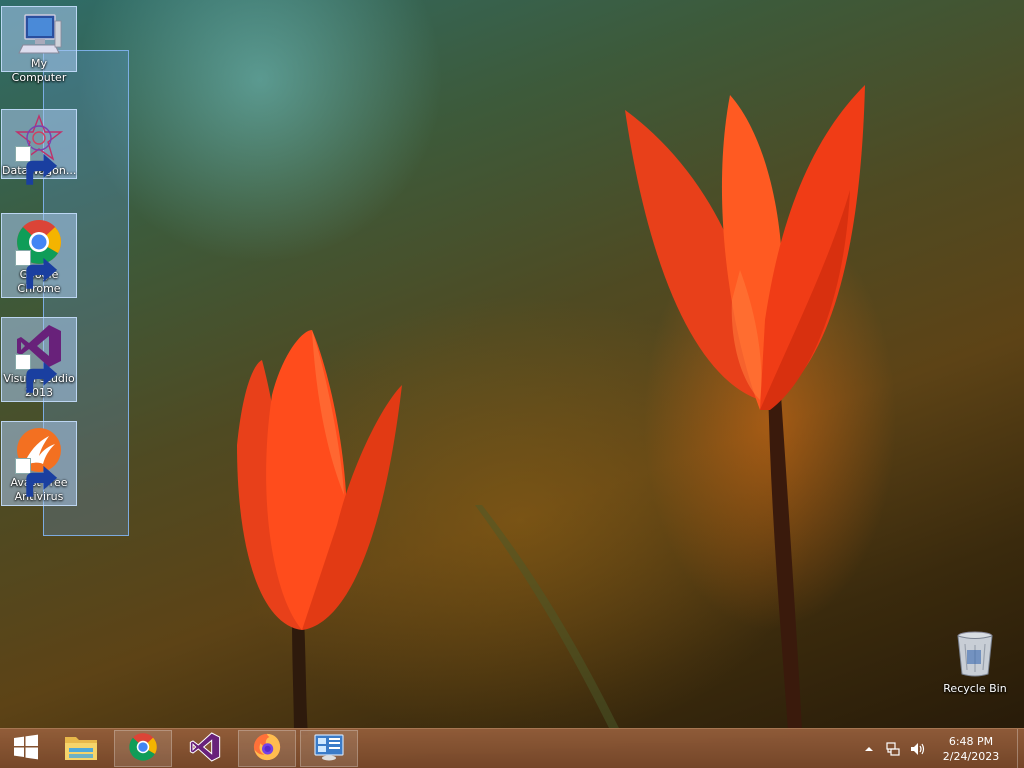  I want to click on desktop-icon-recycle-bin: Recycle Bin, so click(975, 663).